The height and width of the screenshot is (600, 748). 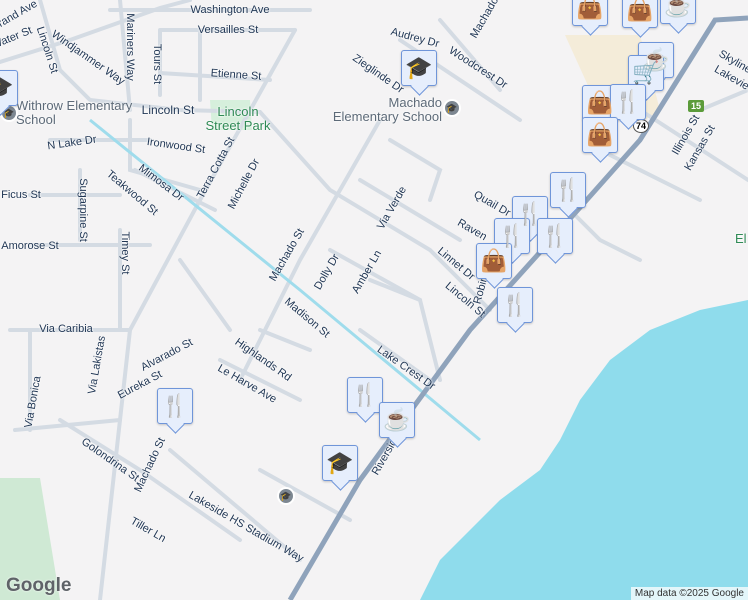 What do you see at coordinates (230, 10) in the screenshot?
I see `street-label: Washington Ave` at bounding box center [230, 10].